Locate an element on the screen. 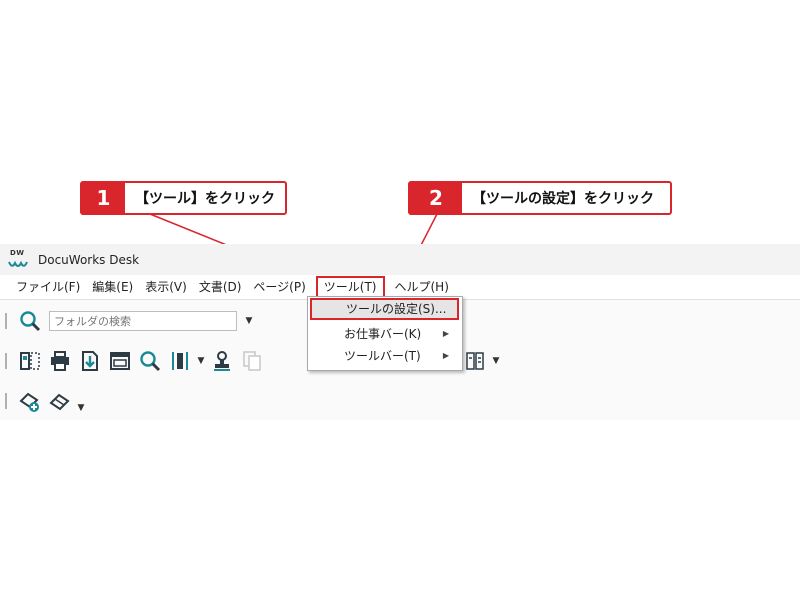 Image resolution: width=800 pixels, height=600 pixels. menu-item-toolbar: ツールバー(T) ▶ is located at coordinates (384, 356).